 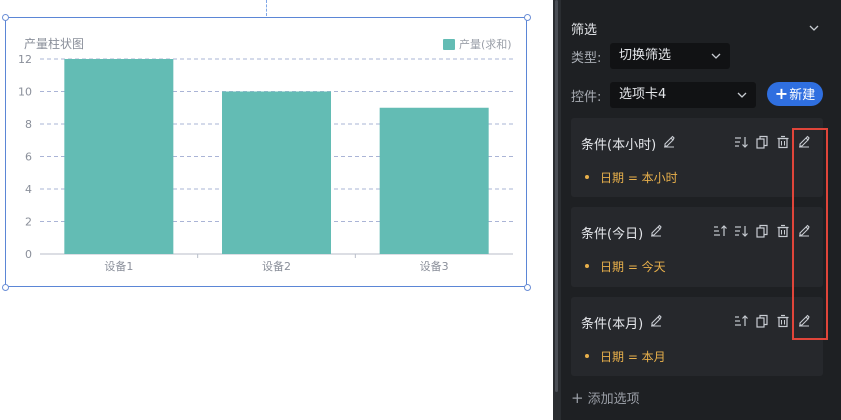 I want to click on panel-scrollbar-thumb, so click(x=556, y=196).